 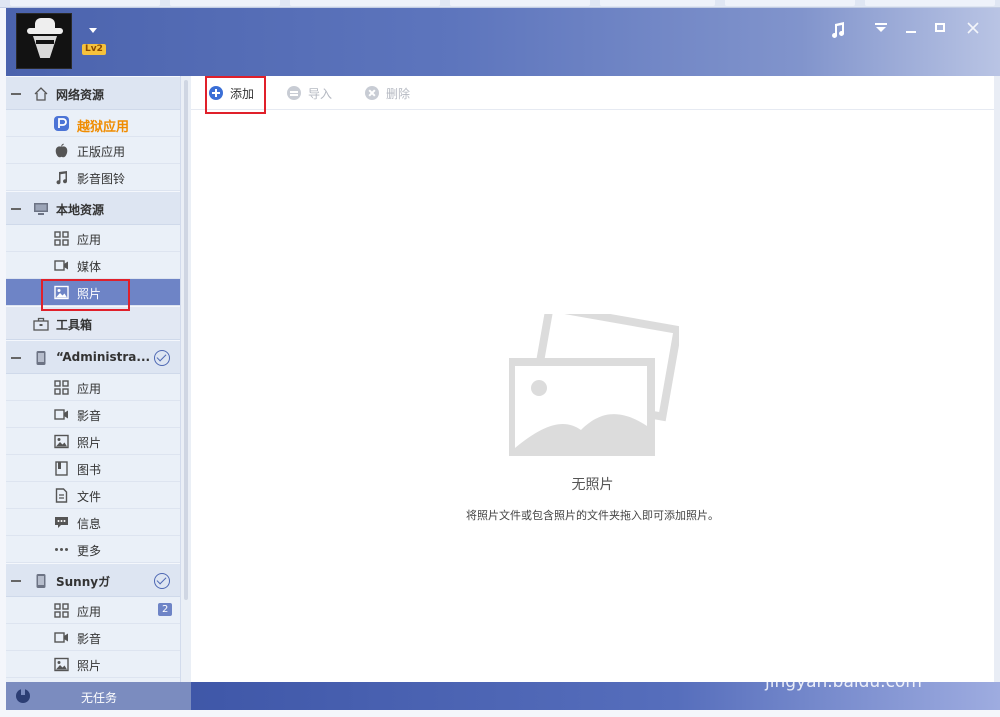 I want to click on delete-icon, so click(x=372, y=93).